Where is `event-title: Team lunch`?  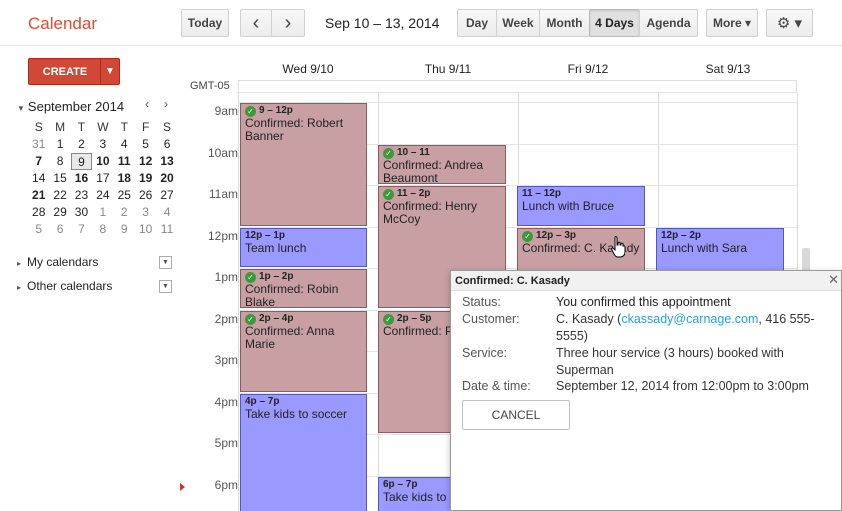 event-title: Team lunch is located at coordinates (276, 248).